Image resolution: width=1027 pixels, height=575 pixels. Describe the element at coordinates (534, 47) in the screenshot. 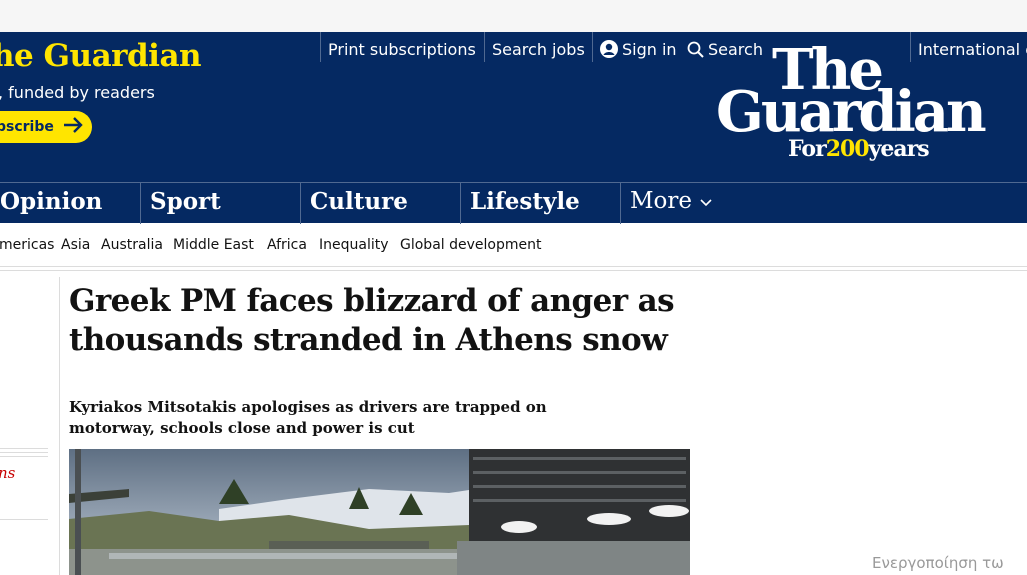

I see `search-jobs-link: Search jobs` at that location.